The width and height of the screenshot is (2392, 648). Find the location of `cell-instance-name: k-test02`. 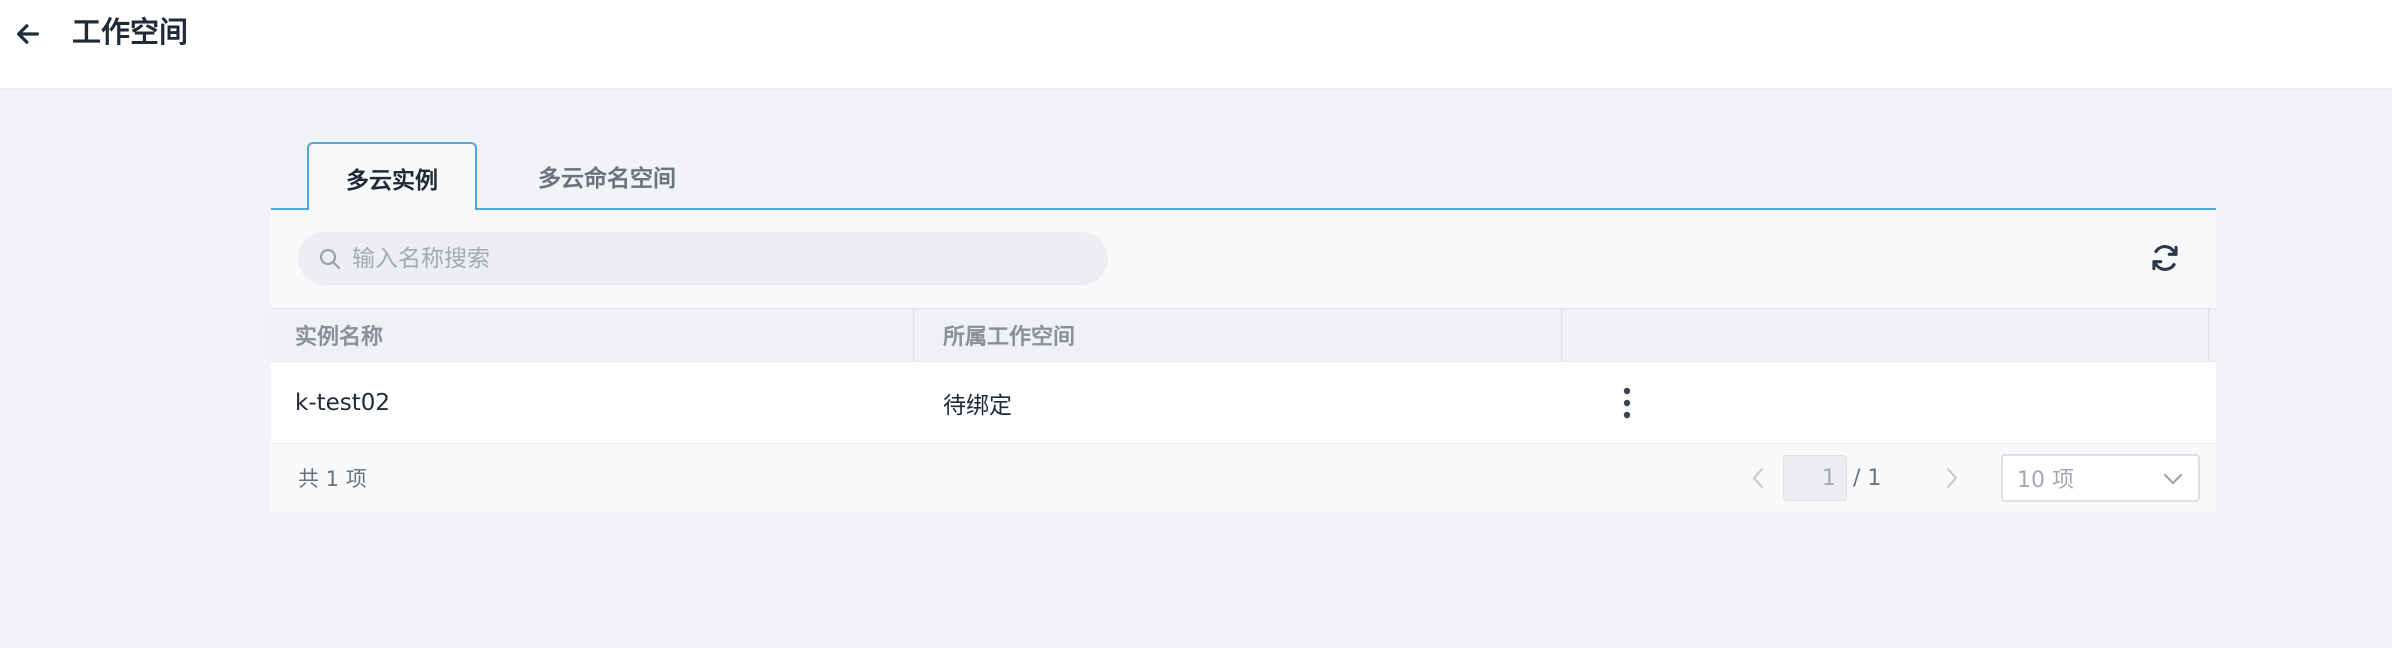

cell-instance-name: k-test02 is located at coordinates (343, 403).